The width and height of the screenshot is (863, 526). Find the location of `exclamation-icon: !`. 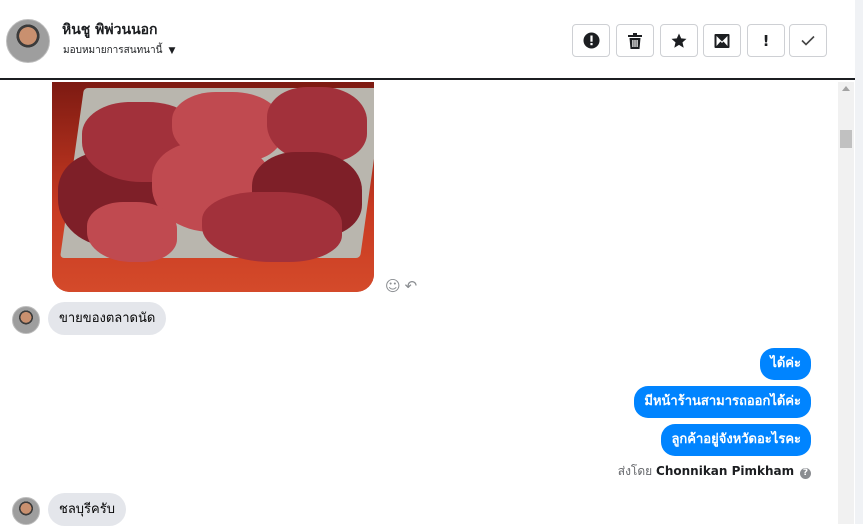

exclamation-icon: ! is located at coordinates (766, 40).